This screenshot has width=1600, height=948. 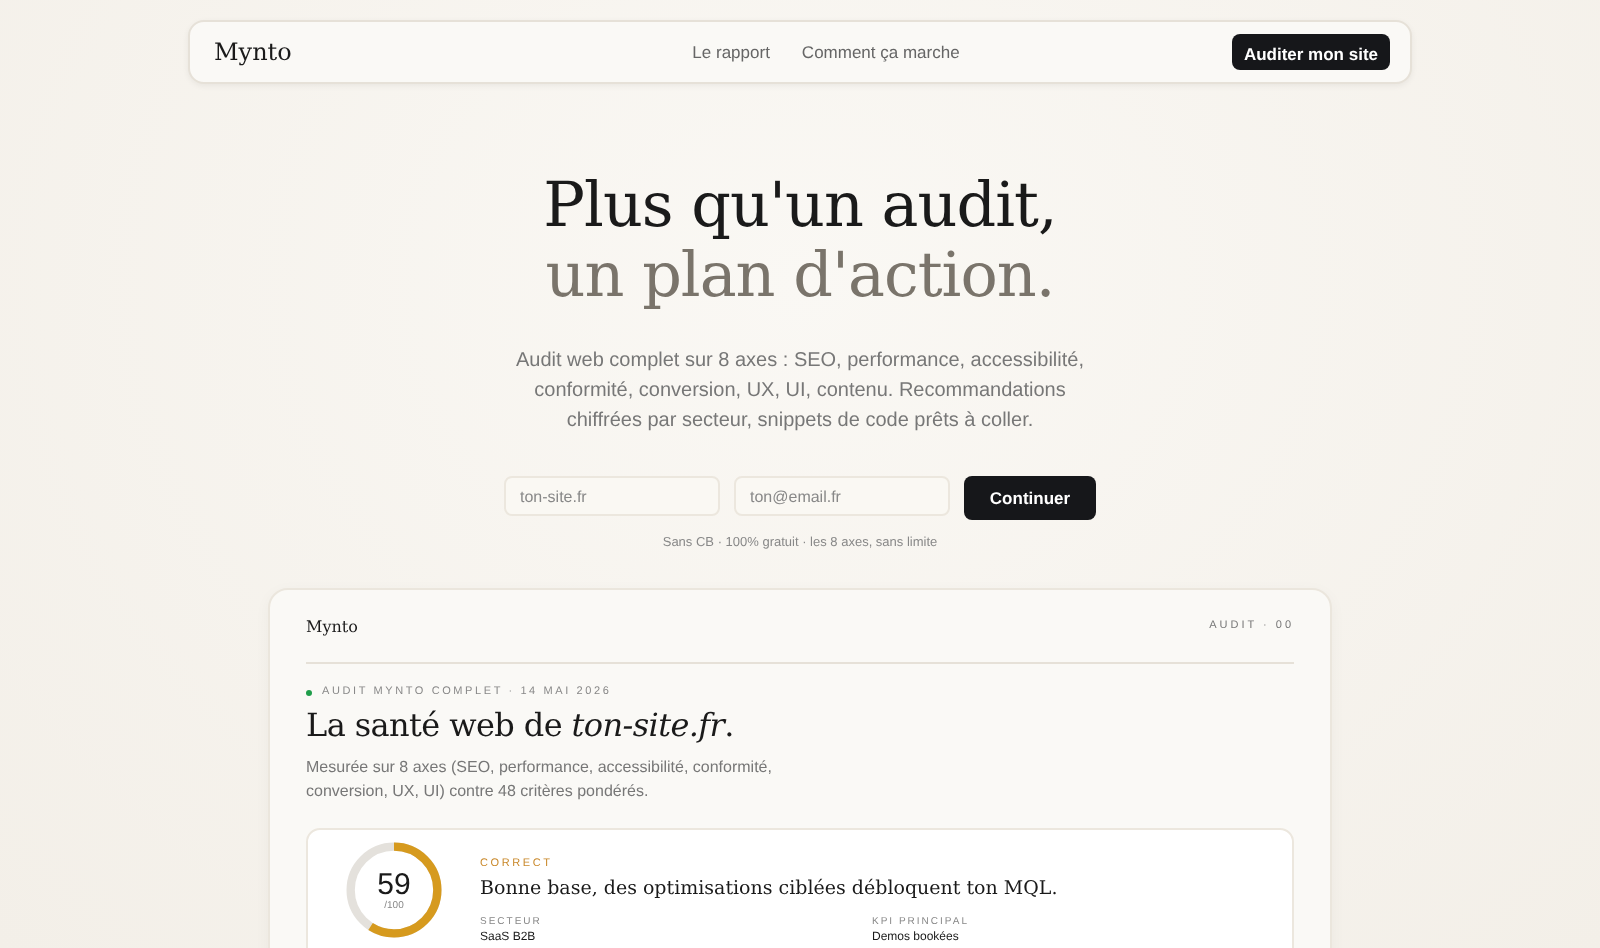 I want to click on score-summary: Bonne base, des optimisations ciblées débloquent ton MQL., so click(x=770, y=889).